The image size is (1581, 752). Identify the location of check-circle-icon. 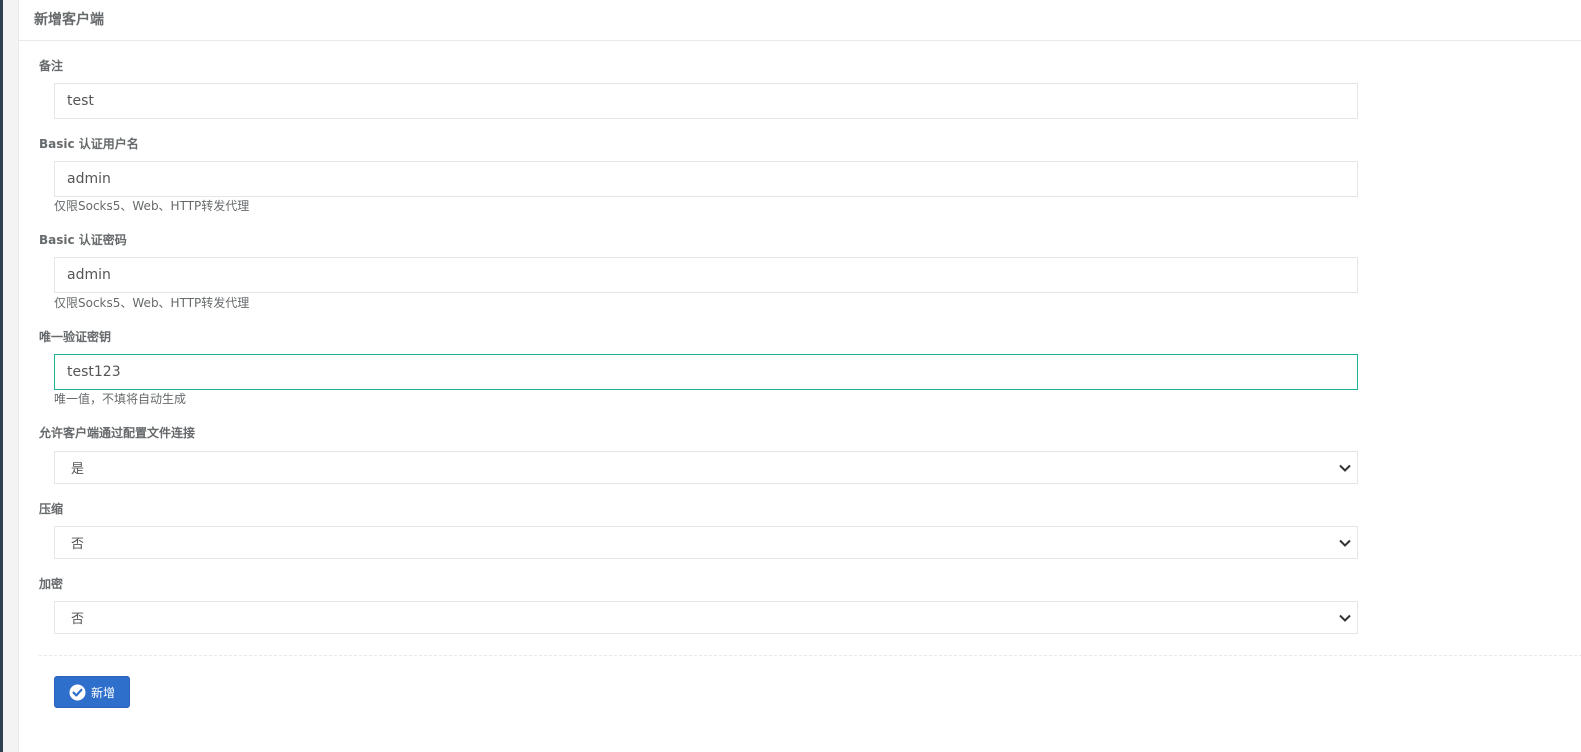
(77, 692).